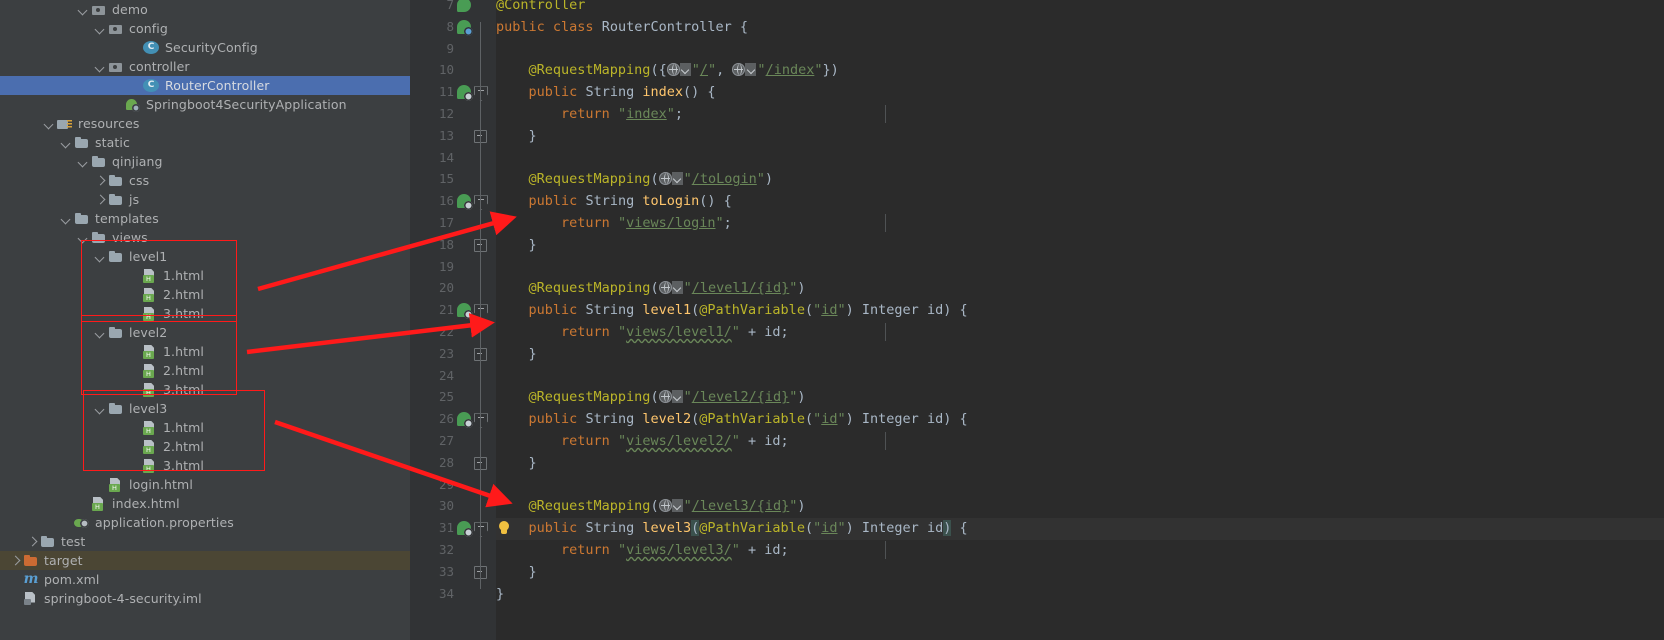 The width and height of the screenshot is (1664, 640). Describe the element at coordinates (205, 142) in the screenshot. I see `tree-row-static: static` at that location.